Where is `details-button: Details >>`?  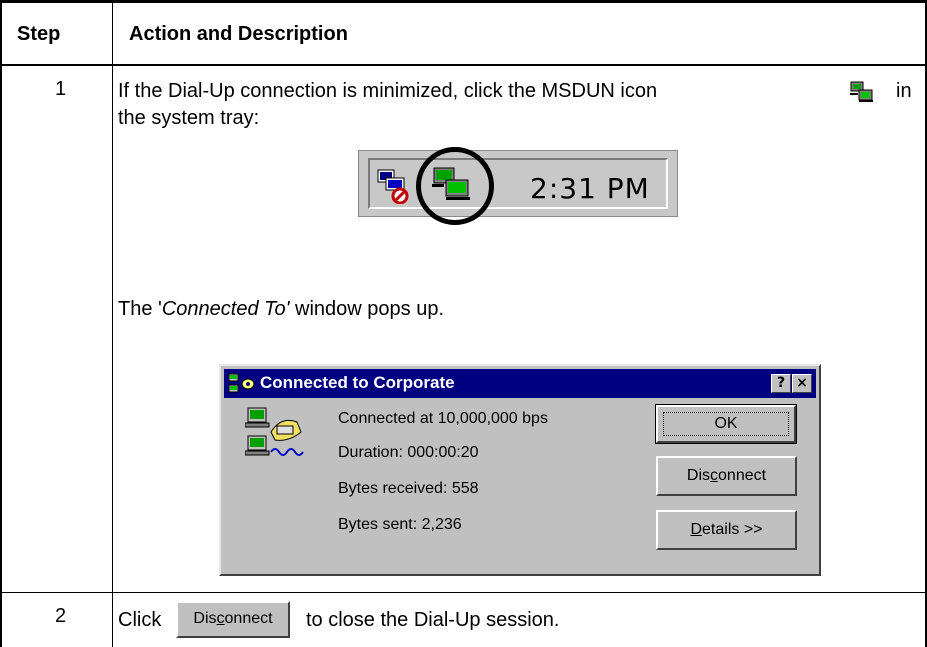 details-button: Details >> is located at coordinates (726, 530).